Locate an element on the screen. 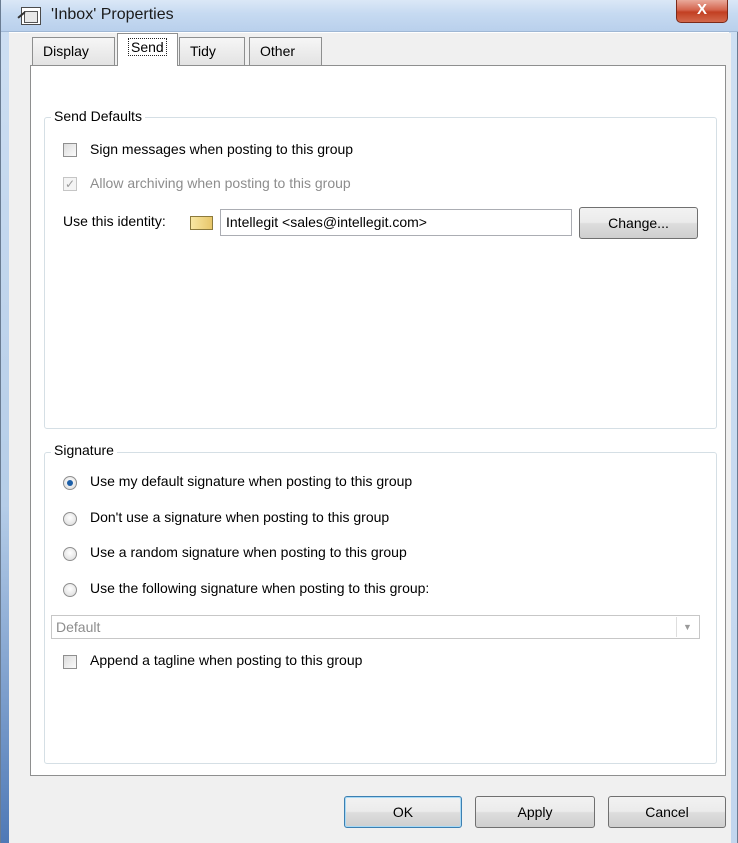 Image resolution: width=738 pixels, height=843 pixels. radio-no-signature is located at coordinates (70, 519).